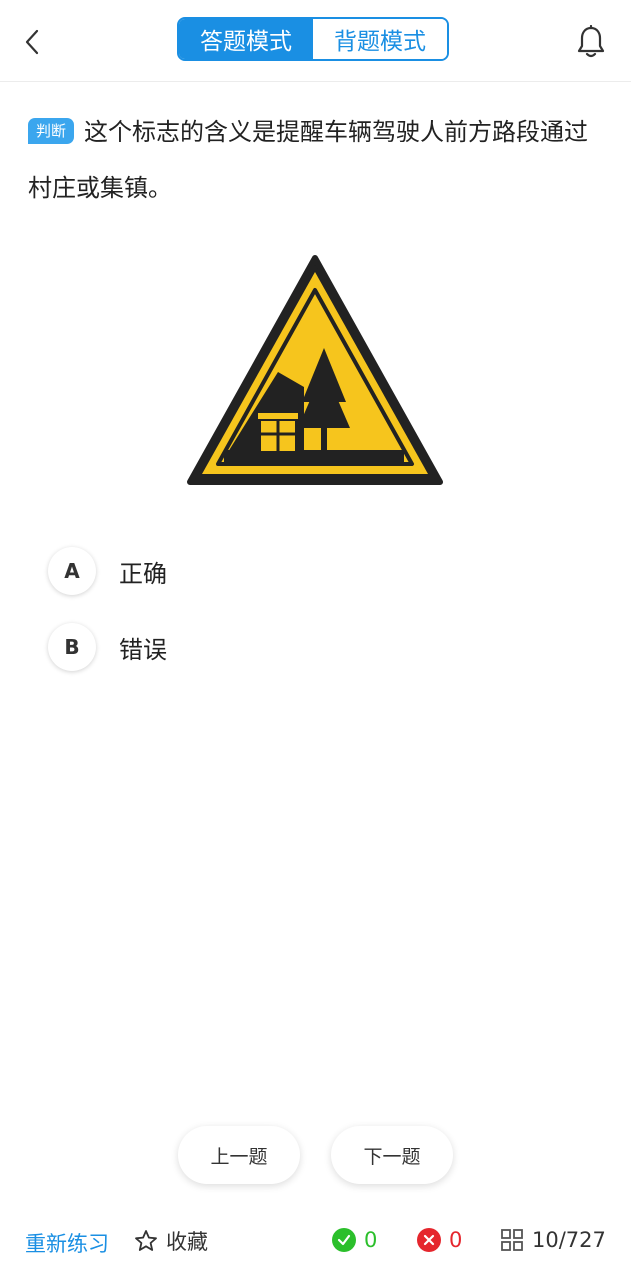 The image size is (631, 1280). What do you see at coordinates (143, 573) in the screenshot?
I see `option-a-text: 正确` at bounding box center [143, 573].